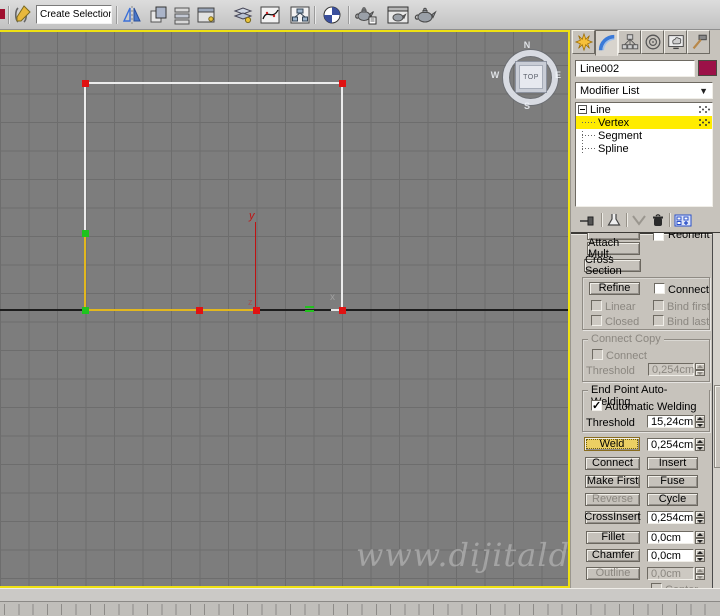 The width and height of the screenshot is (720, 616). I want to click on weld-button: Weld, so click(612, 444).